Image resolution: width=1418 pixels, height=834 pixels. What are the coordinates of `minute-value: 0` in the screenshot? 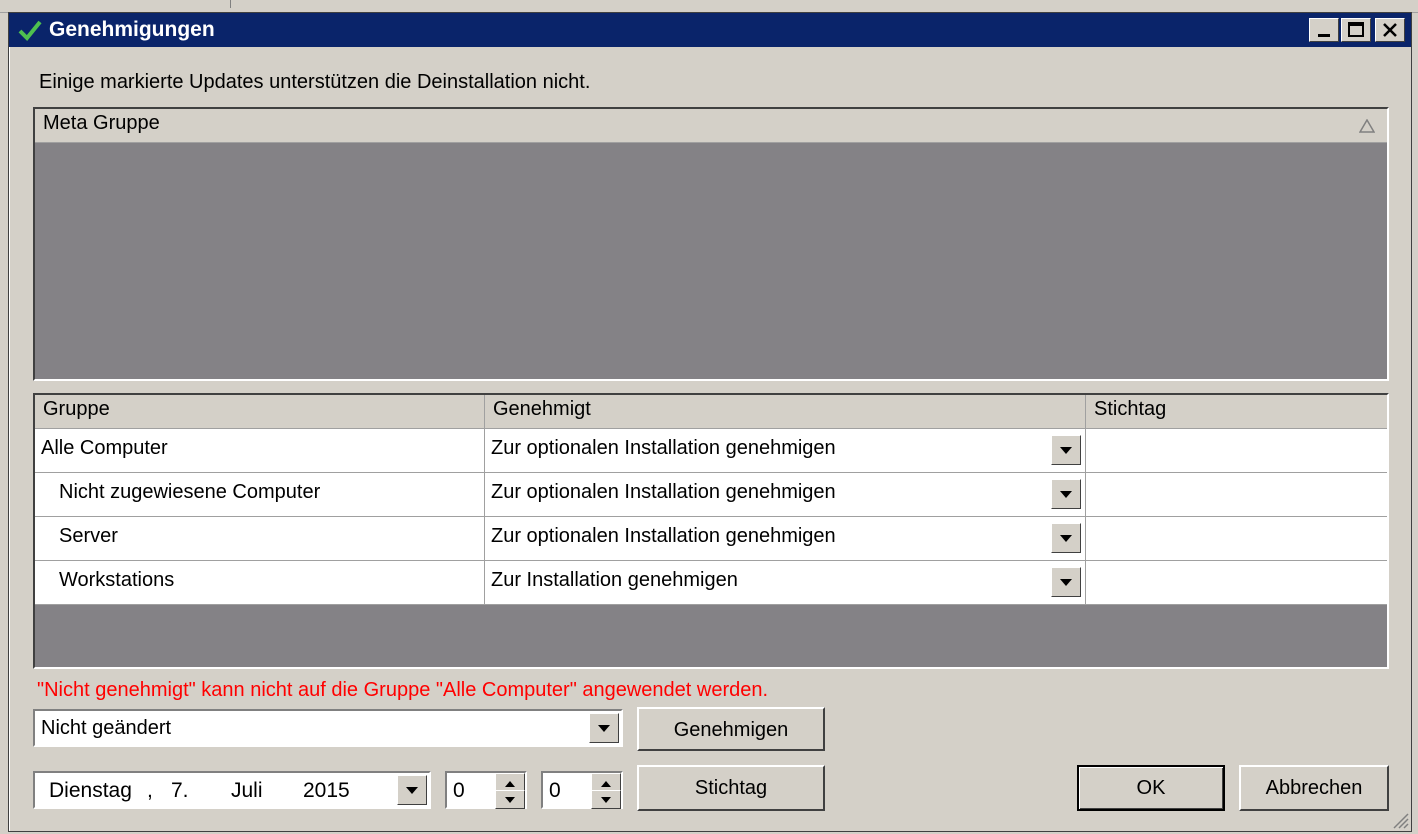 It's located at (555, 791).